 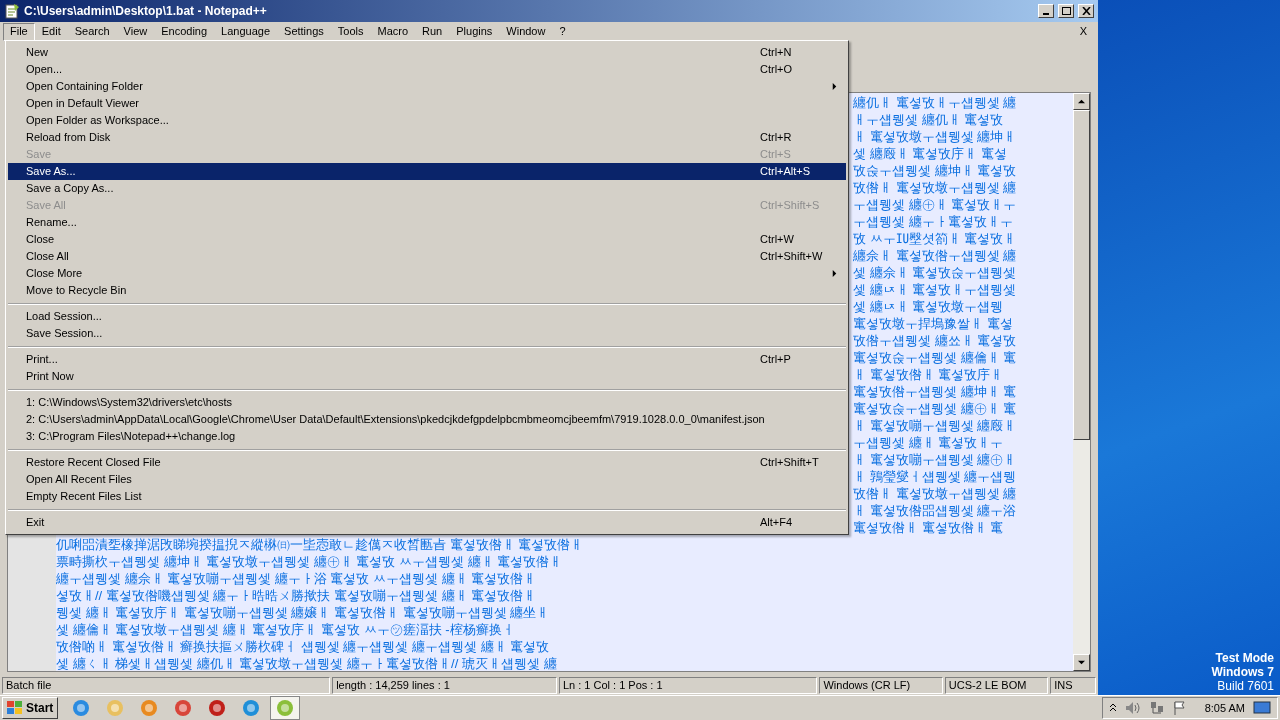 What do you see at coordinates (935, 425) in the screenshot?
I see `code-line: ㅐ 竃셯攷嘣ㅜ섑뮁셏 纏廏ㅐ` at bounding box center [935, 425].